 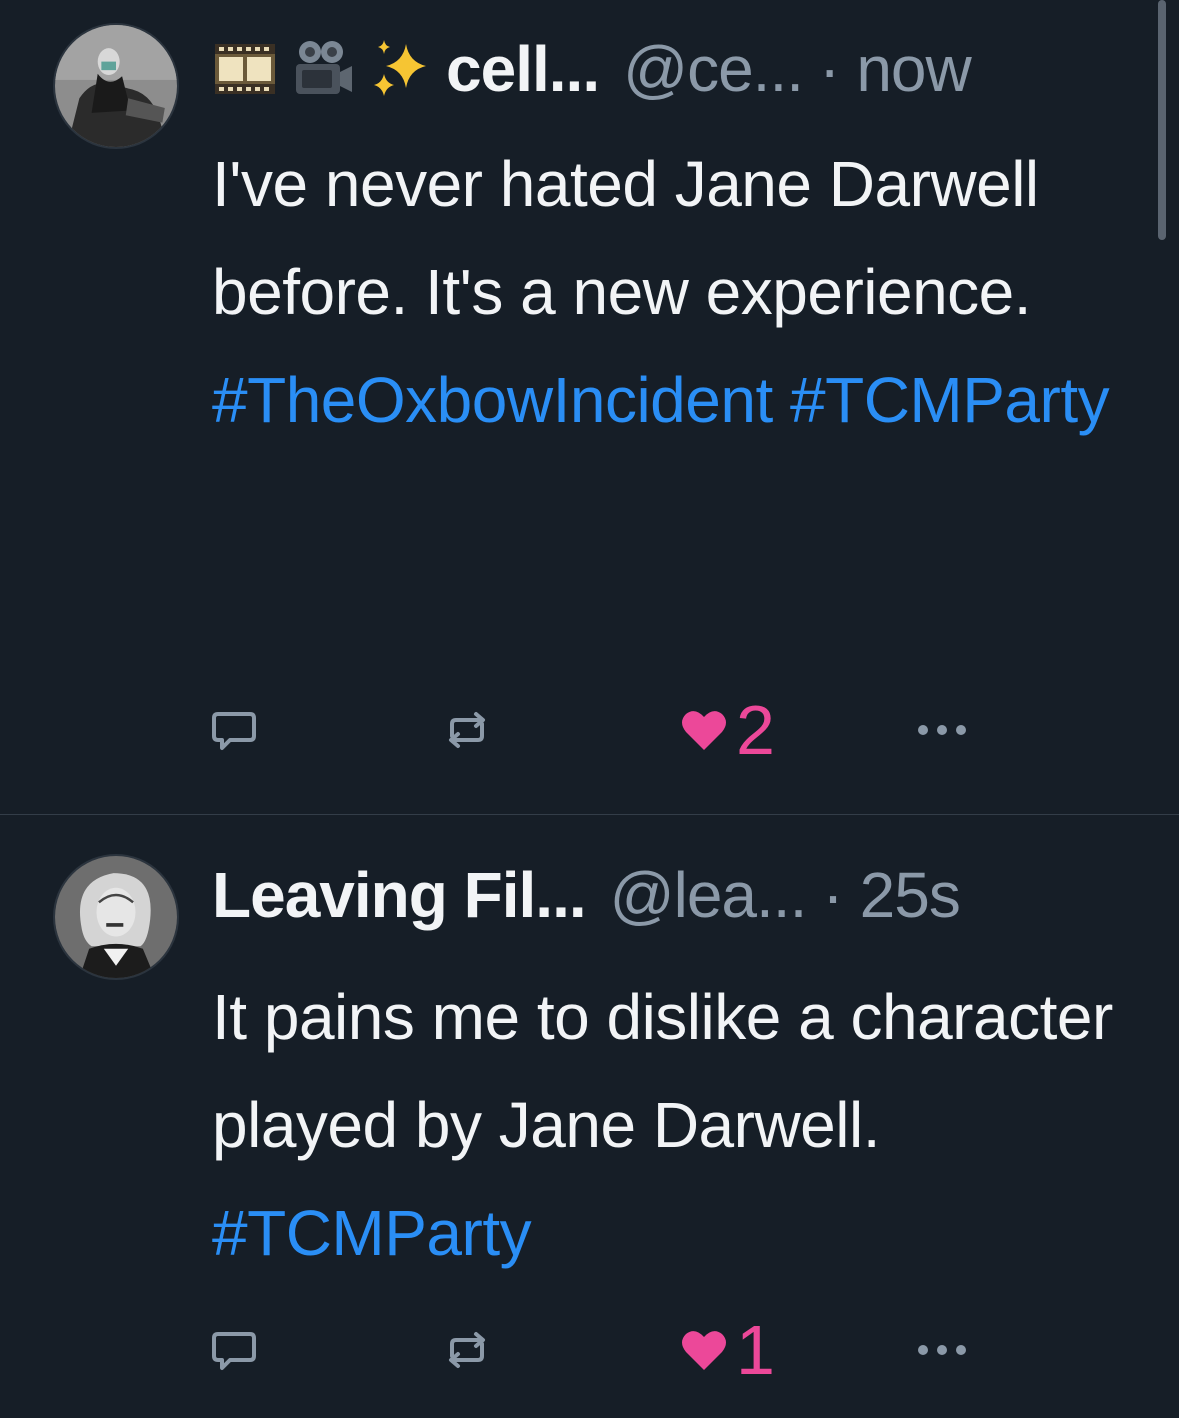 I want to click on post-header: Leaving Fil... @lea... · 25s, so click(x=586, y=895).